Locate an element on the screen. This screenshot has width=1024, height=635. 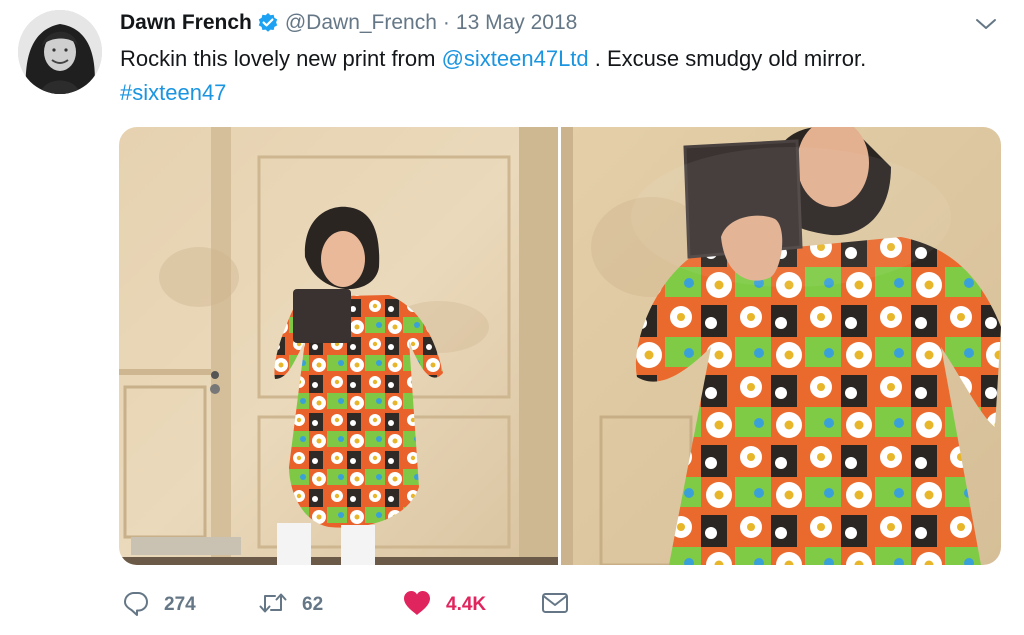
retweet-icon is located at coordinates (273, 605).